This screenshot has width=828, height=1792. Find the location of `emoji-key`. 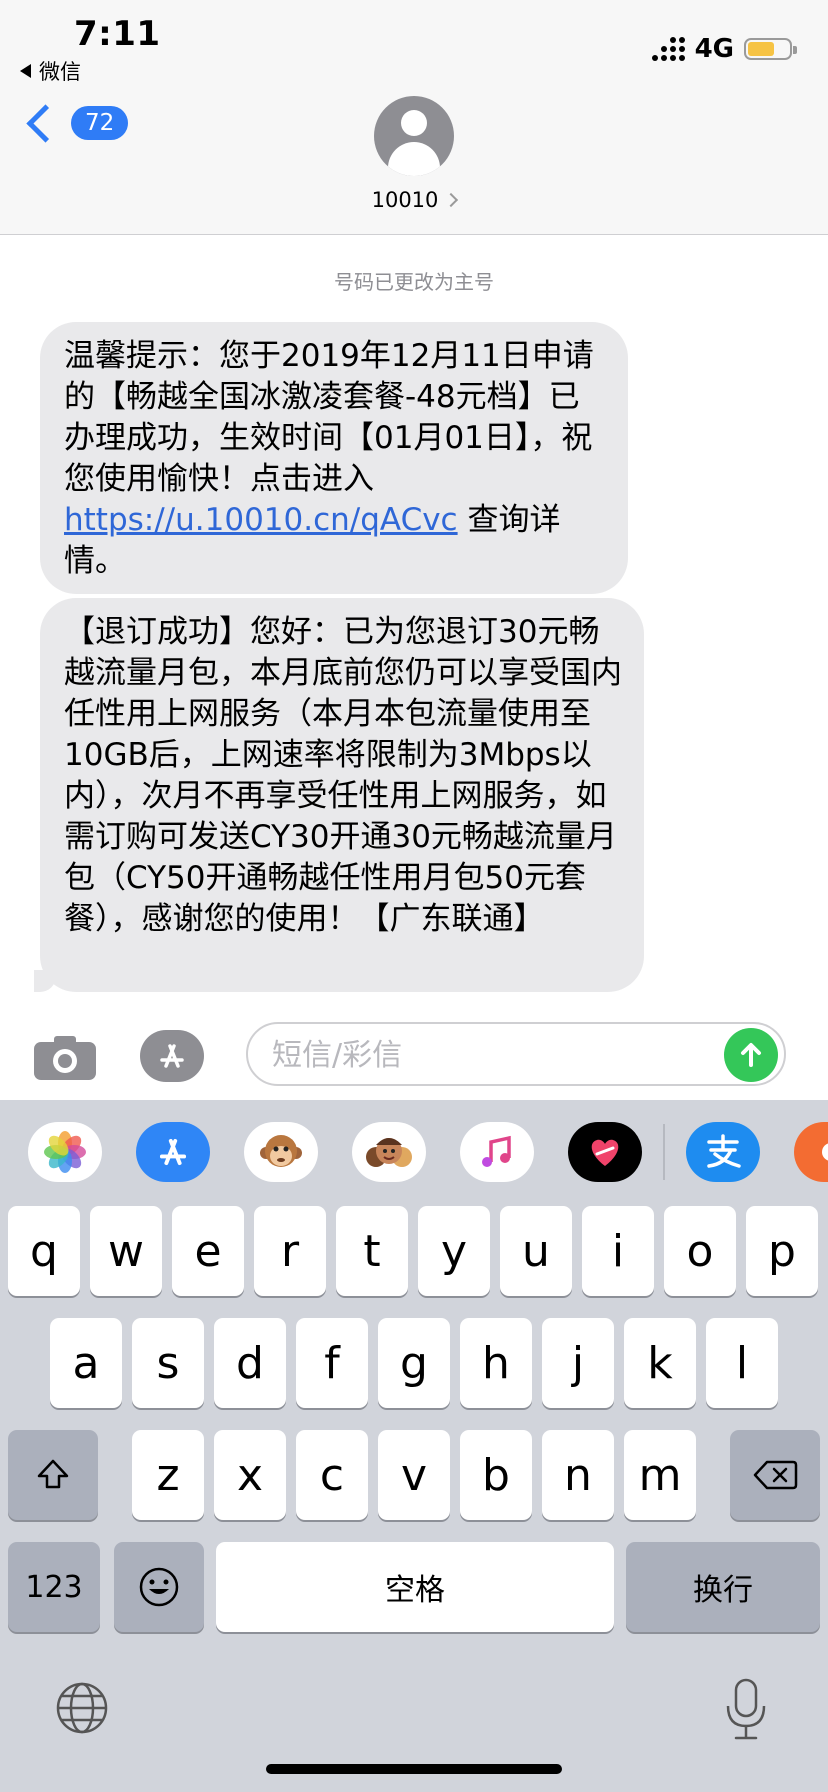

emoji-key is located at coordinates (159, 1587).